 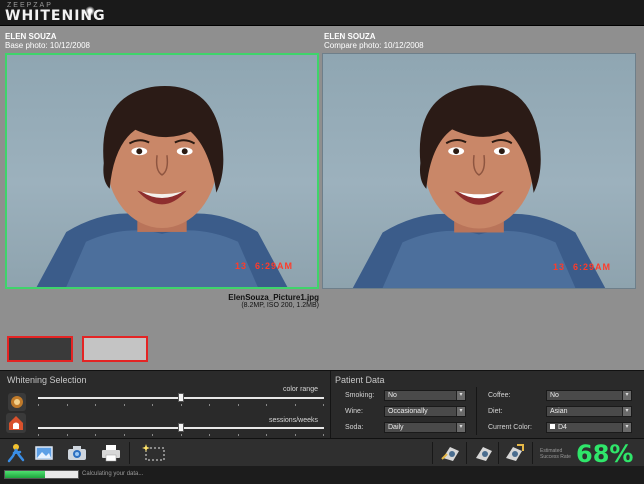 What do you see at coordinates (476, 411) in the screenshot?
I see `patient-data-separator` at bounding box center [476, 411].